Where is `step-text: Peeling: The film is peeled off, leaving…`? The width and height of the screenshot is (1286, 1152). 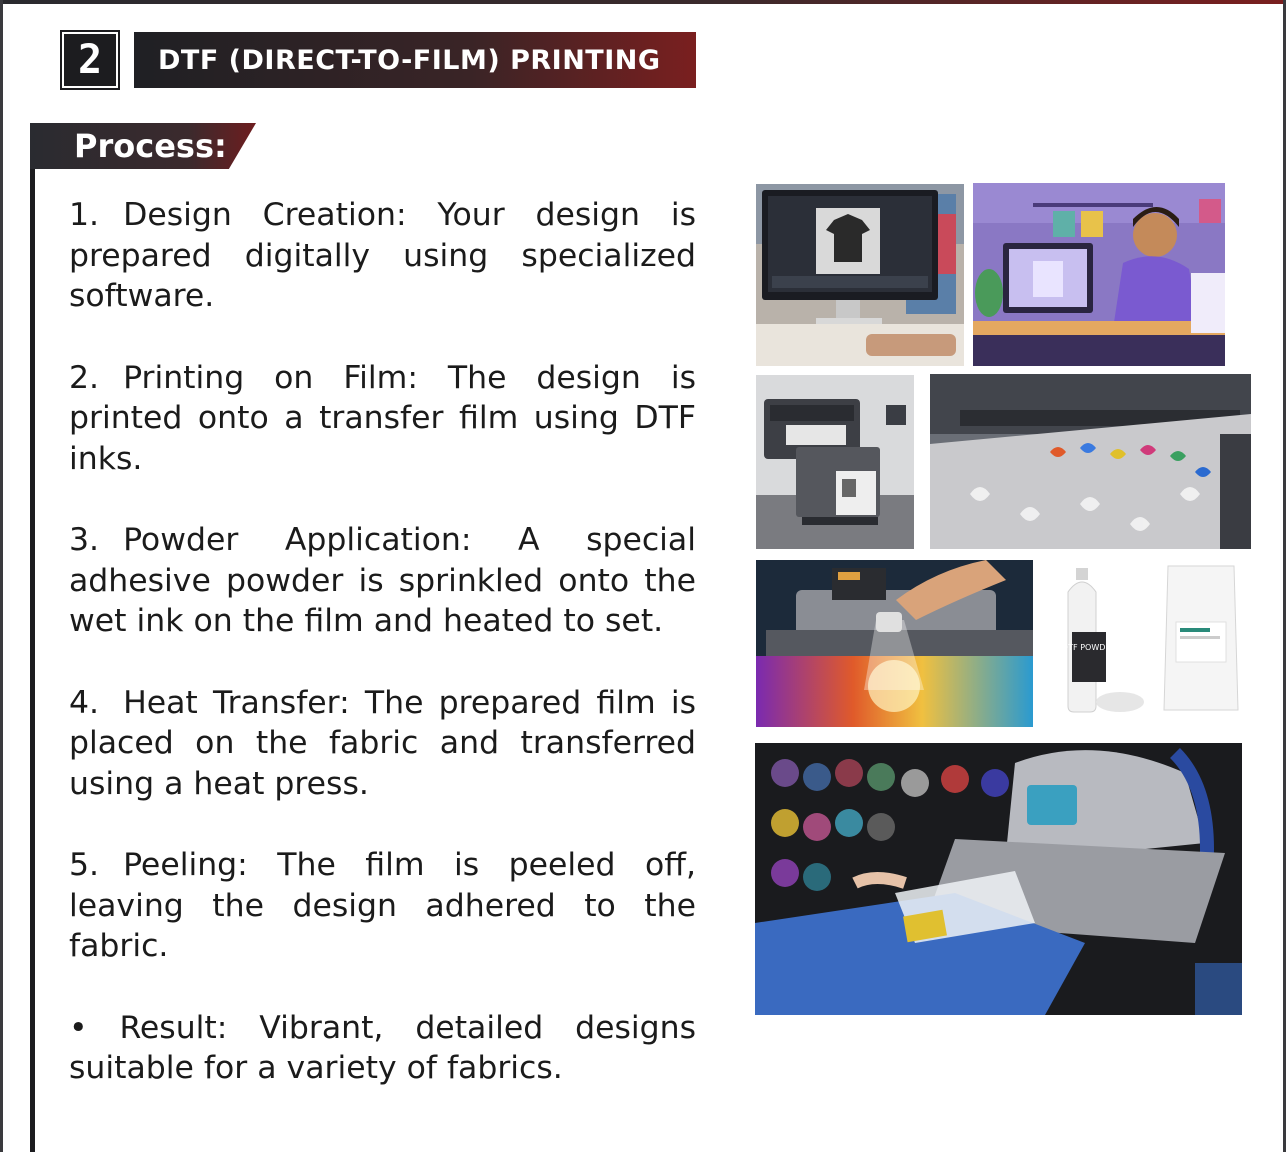 step-text: Peeling: The film is peeled off, leaving… is located at coordinates (382, 905).